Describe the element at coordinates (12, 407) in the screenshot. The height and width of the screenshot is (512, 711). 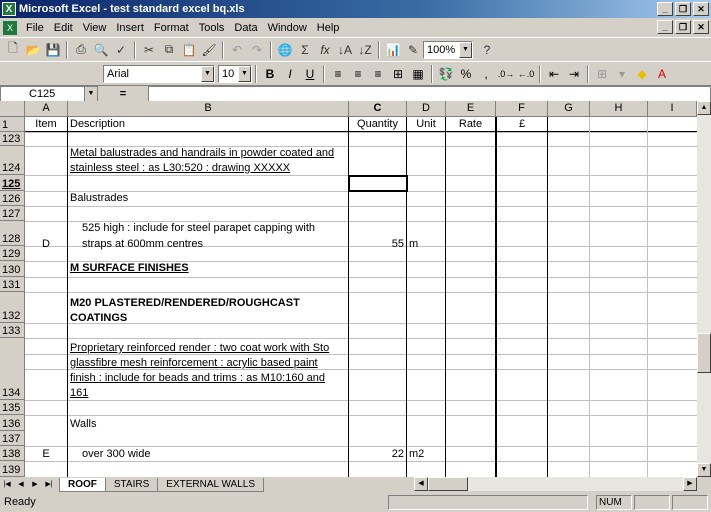
I see `row-header: 135` at that location.